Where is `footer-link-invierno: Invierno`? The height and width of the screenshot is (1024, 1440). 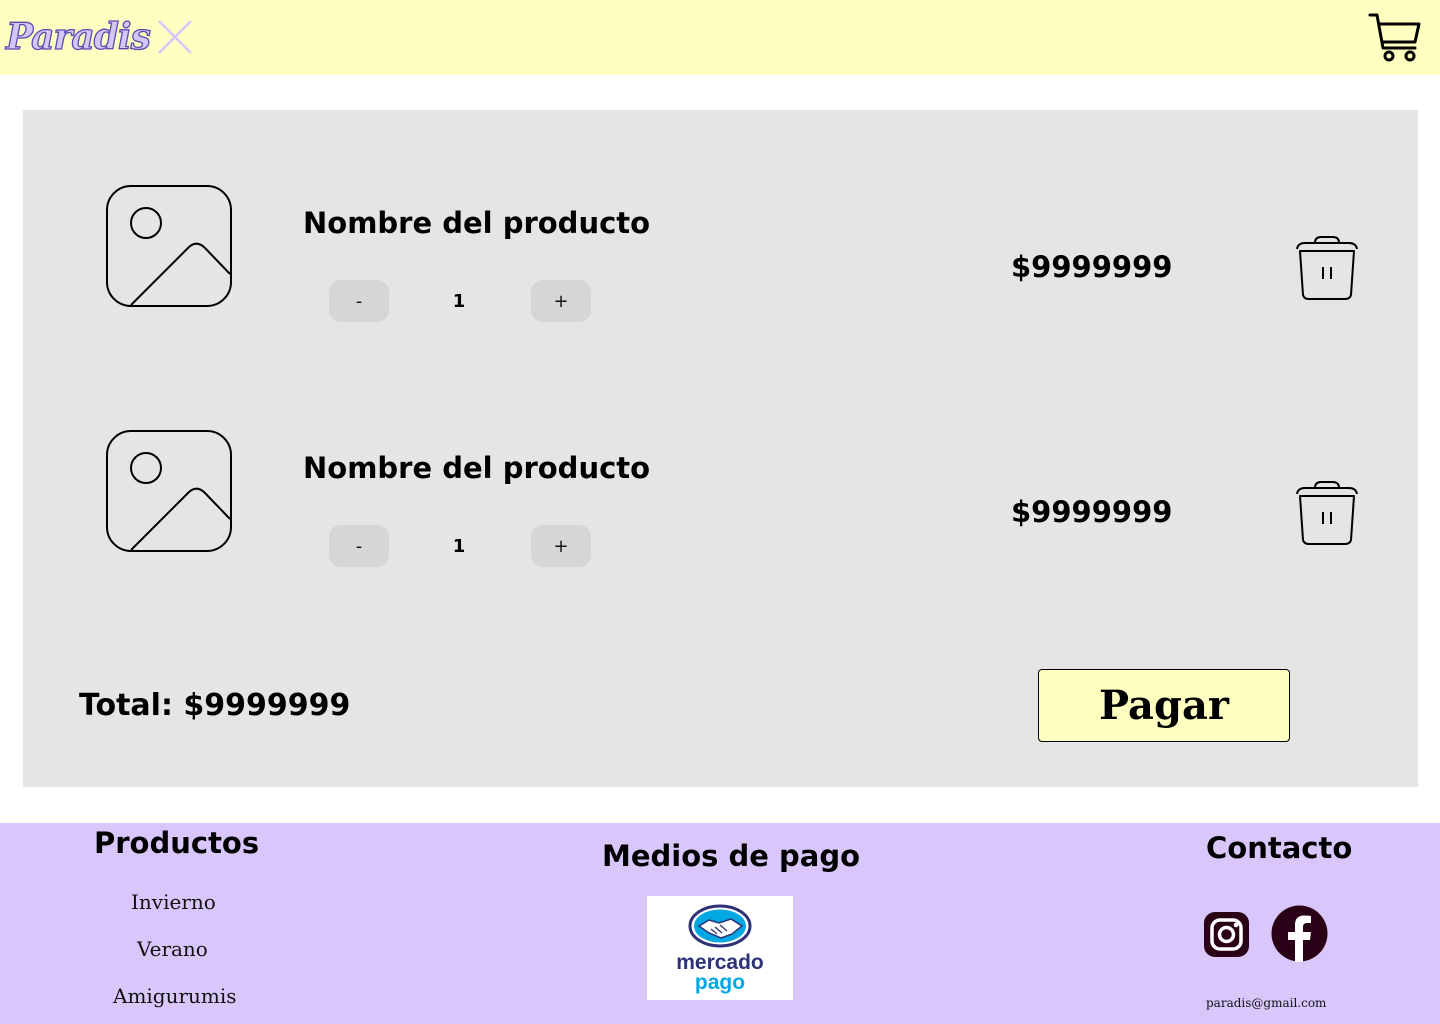 footer-link-invierno: Invierno is located at coordinates (173, 902).